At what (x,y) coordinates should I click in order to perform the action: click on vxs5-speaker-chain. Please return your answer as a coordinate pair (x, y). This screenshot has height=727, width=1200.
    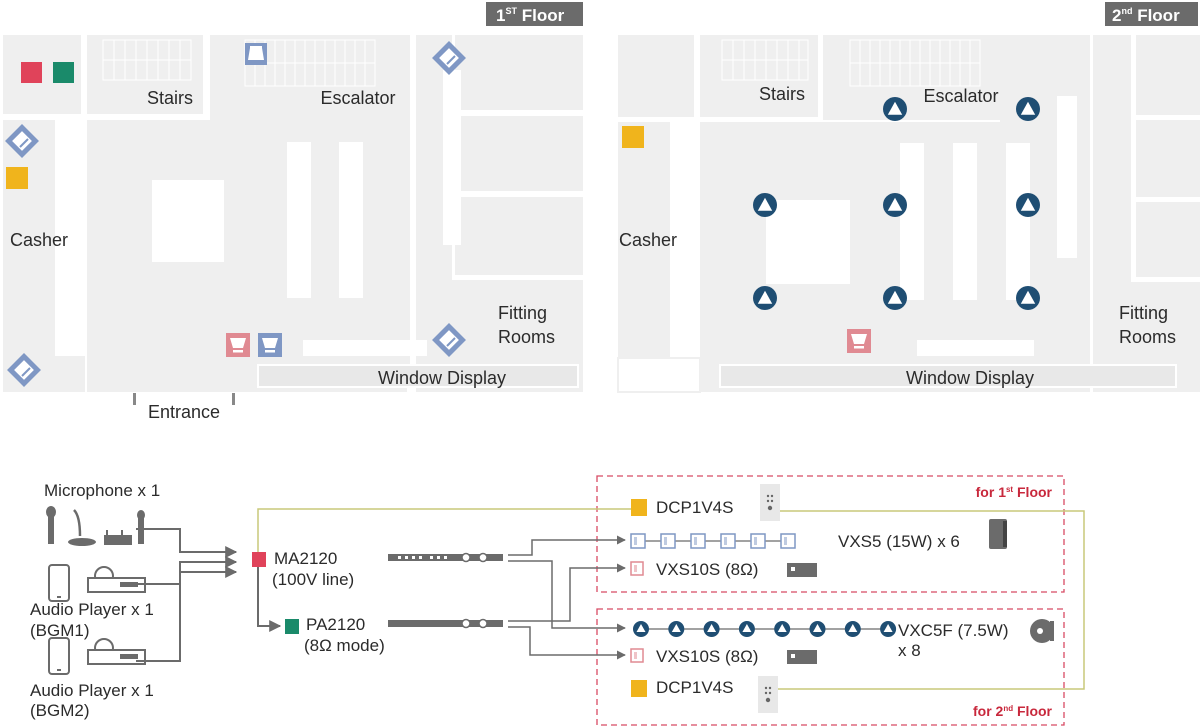
    Looking at the image, I should click on (713, 541).